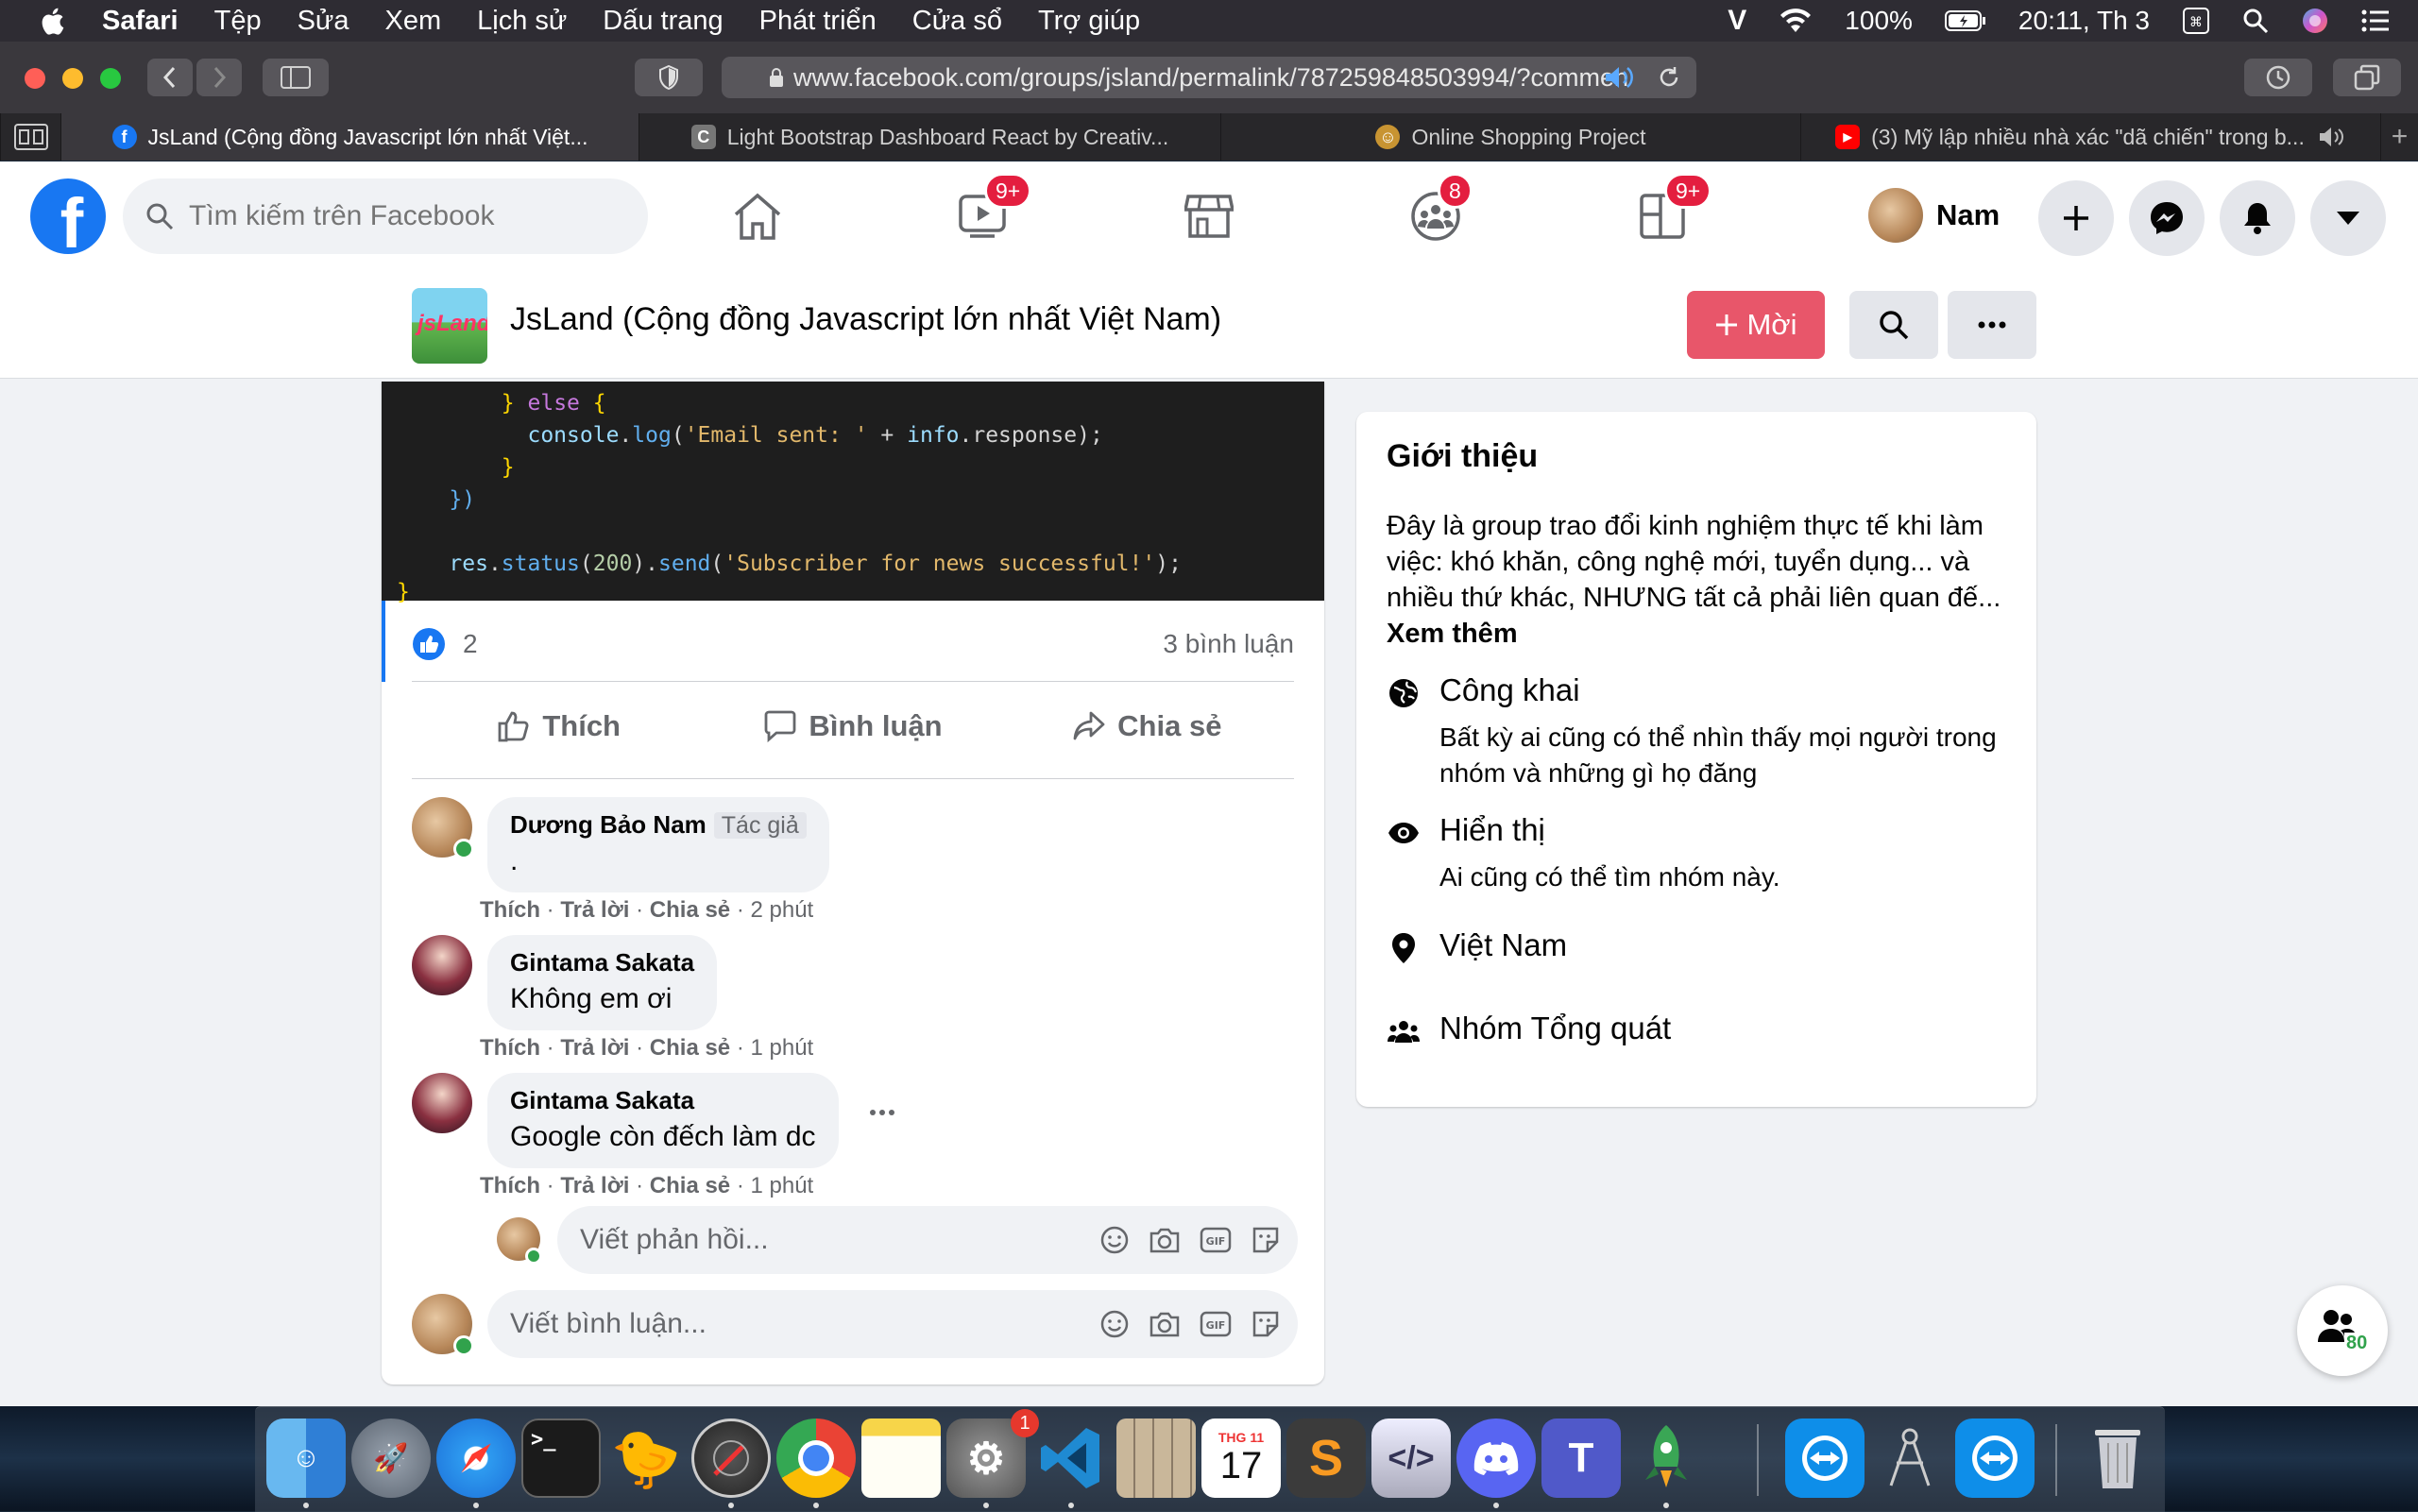 The width and height of the screenshot is (2418, 1512). What do you see at coordinates (413, 21) in the screenshot?
I see `menu-view: Xem` at bounding box center [413, 21].